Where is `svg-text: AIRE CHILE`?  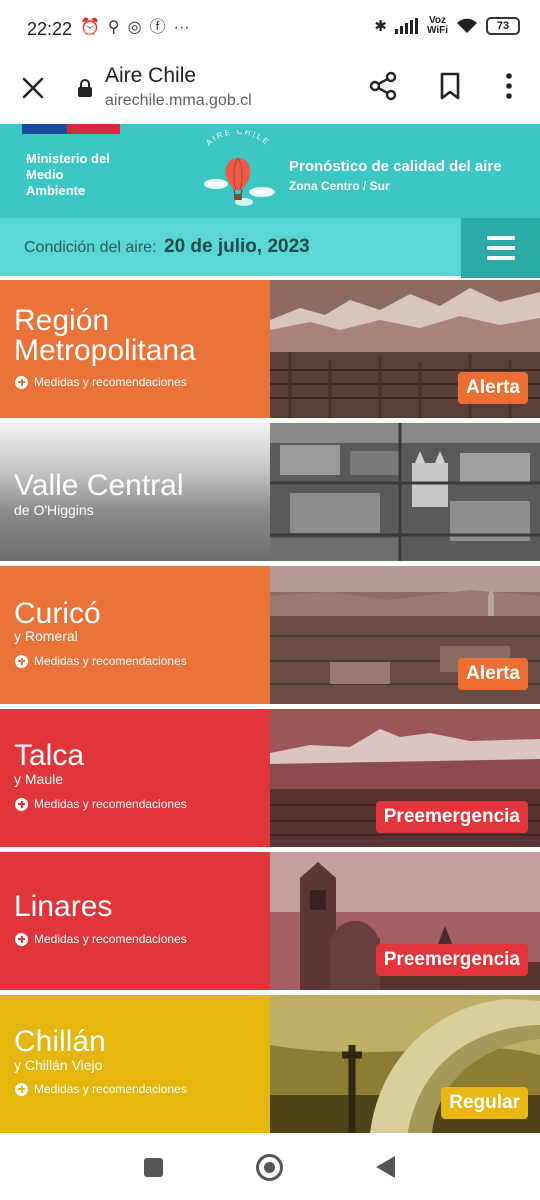 svg-text: AIRE CHILE is located at coordinates (237, 138).